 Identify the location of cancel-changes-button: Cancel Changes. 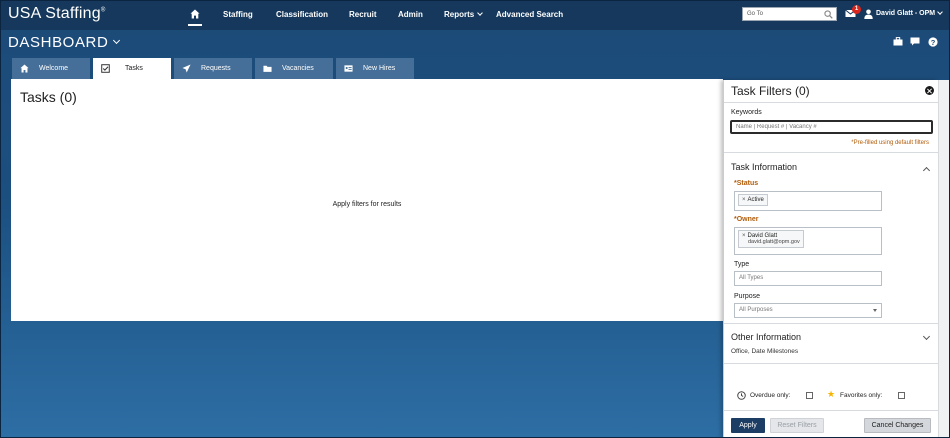
(897, 425).